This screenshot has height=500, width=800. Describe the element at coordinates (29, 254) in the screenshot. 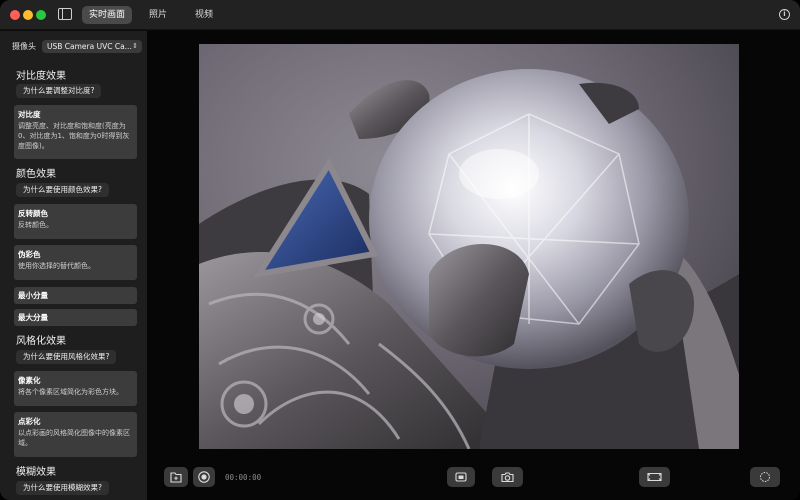

I see `effect-title: 伪彩色` at that location.